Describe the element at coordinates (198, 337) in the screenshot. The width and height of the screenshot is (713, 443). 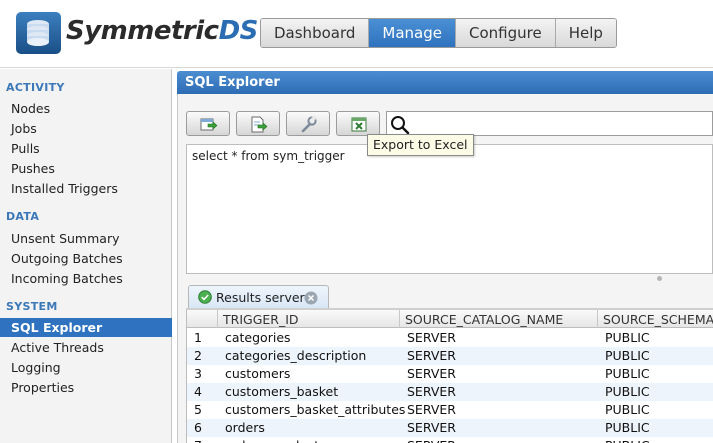
I see `table-cell: 1` at that location.